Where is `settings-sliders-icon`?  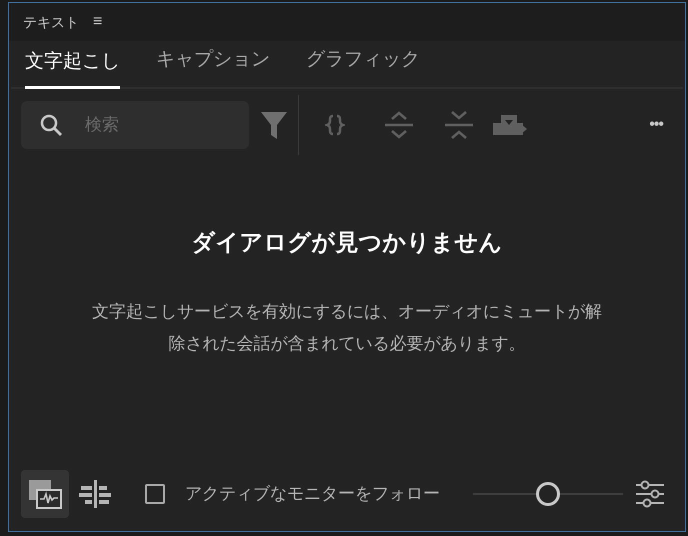
settings-sliders-icon is located at coordinates (650, 494).